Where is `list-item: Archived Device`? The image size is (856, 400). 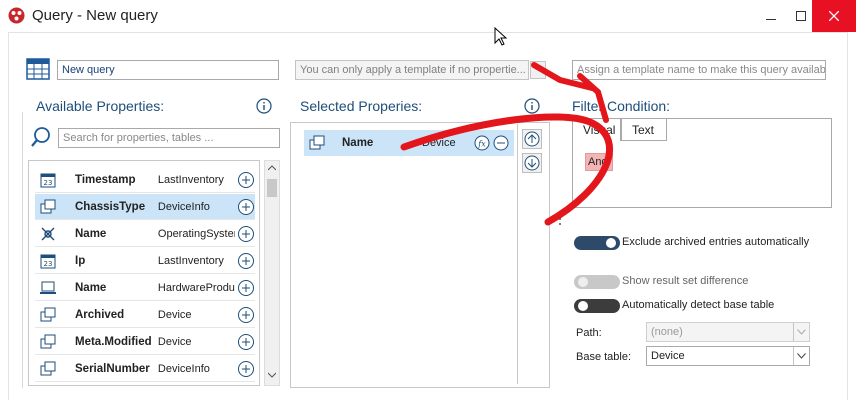 list-item: Archived Device is located at coordinates (145, 315).